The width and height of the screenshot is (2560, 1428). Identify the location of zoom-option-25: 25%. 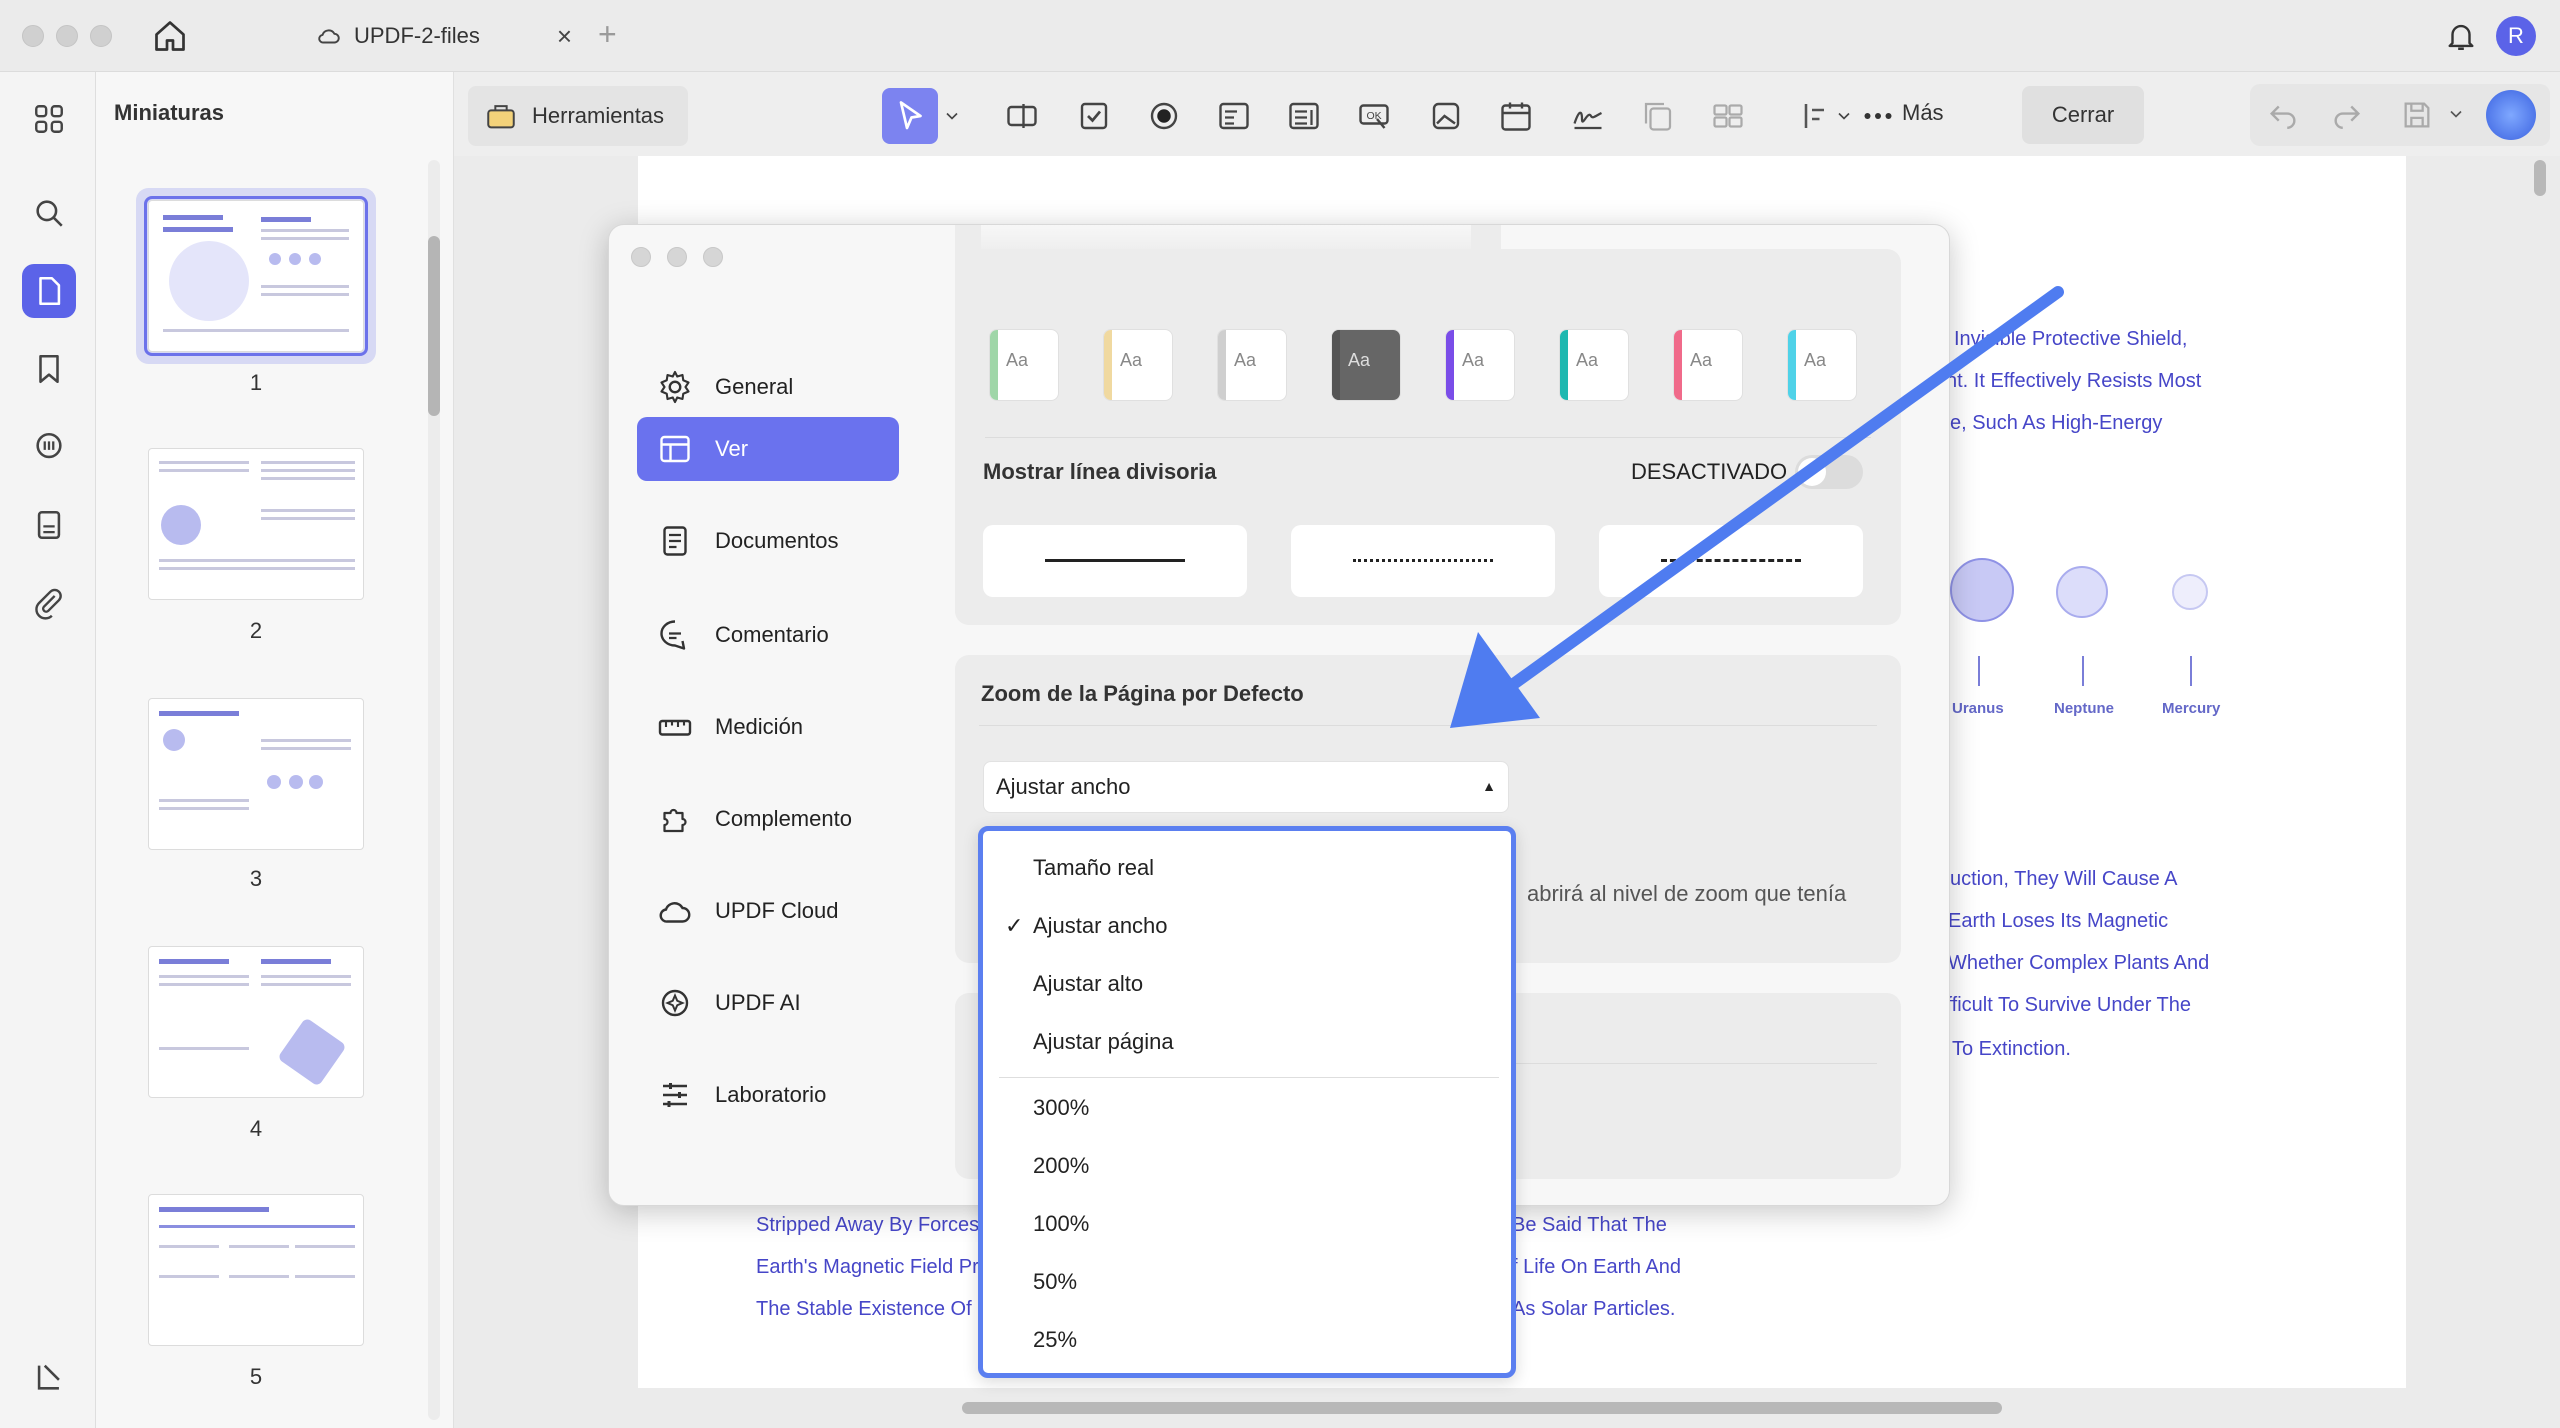
(1055, 1340).